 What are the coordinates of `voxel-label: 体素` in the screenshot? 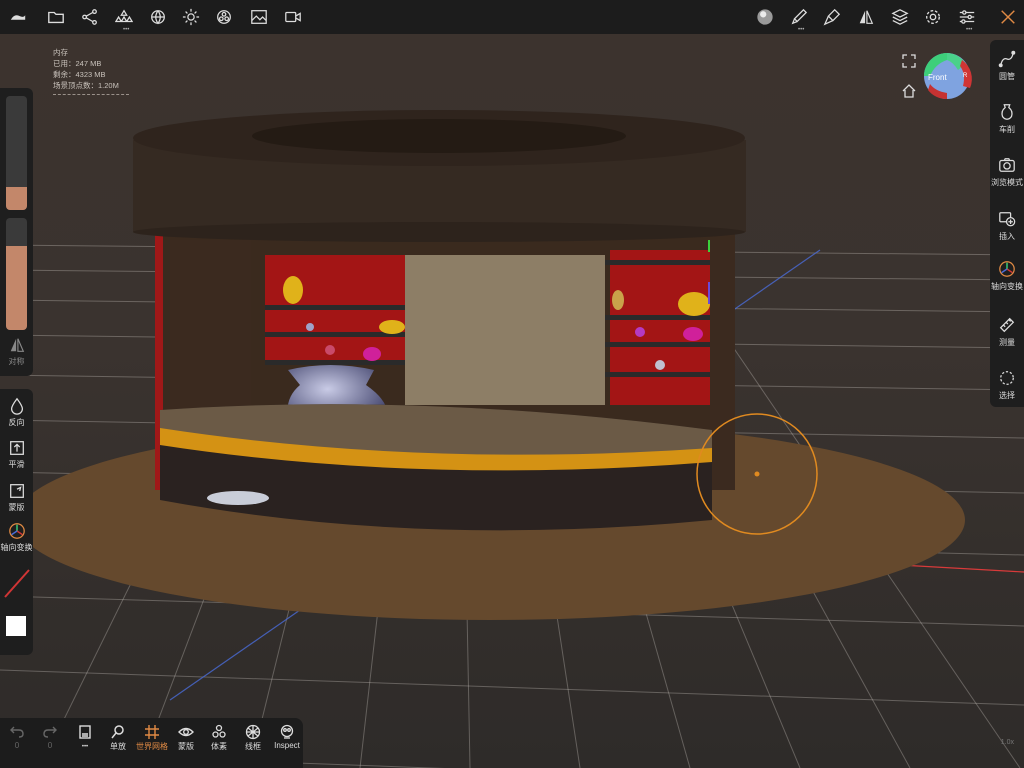 It's located at (219, 746).